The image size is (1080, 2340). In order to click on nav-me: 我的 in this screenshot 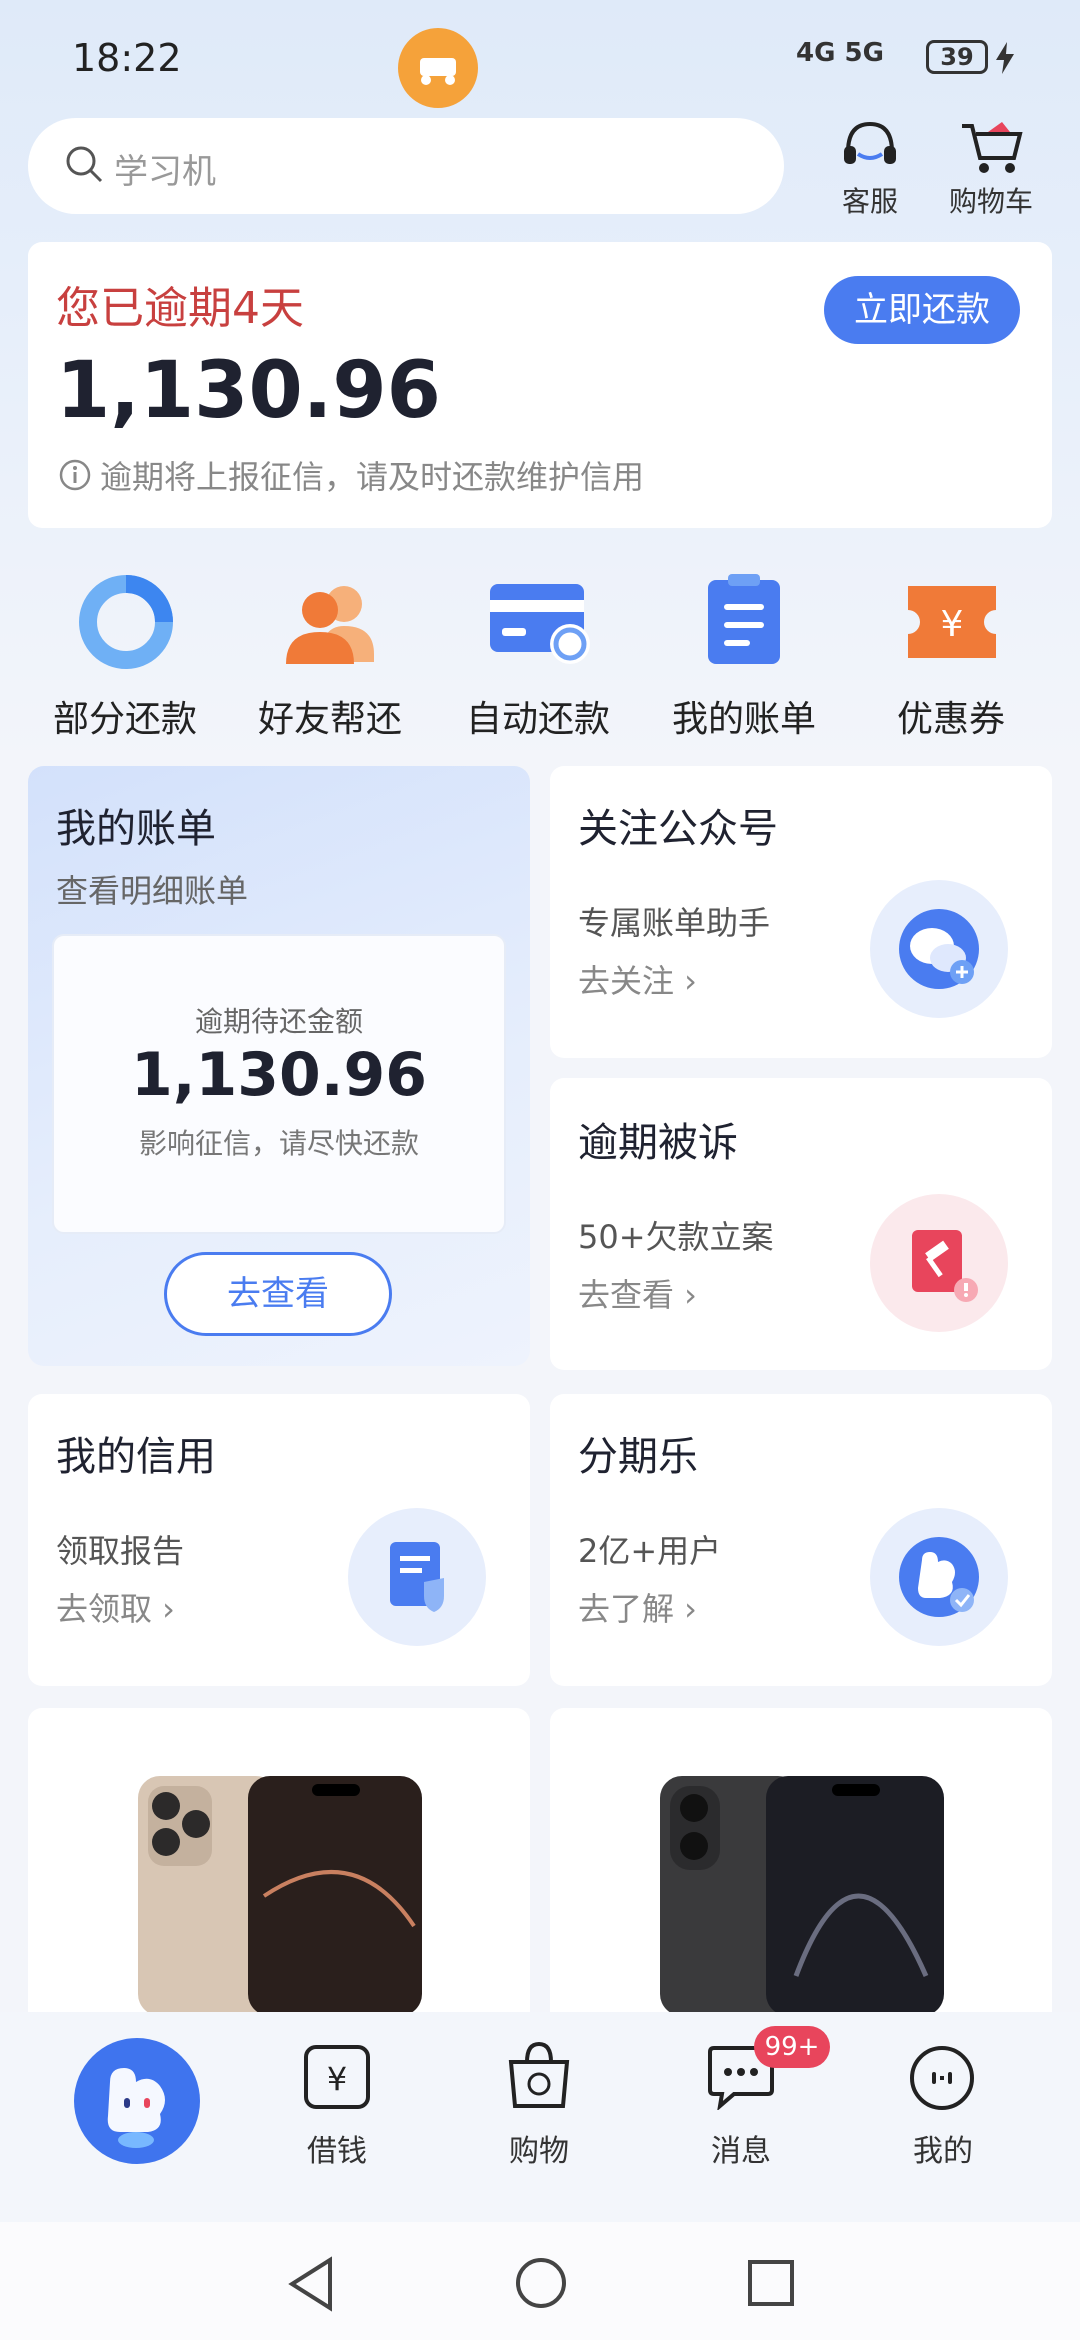, I will do `click(943, 2148)`.